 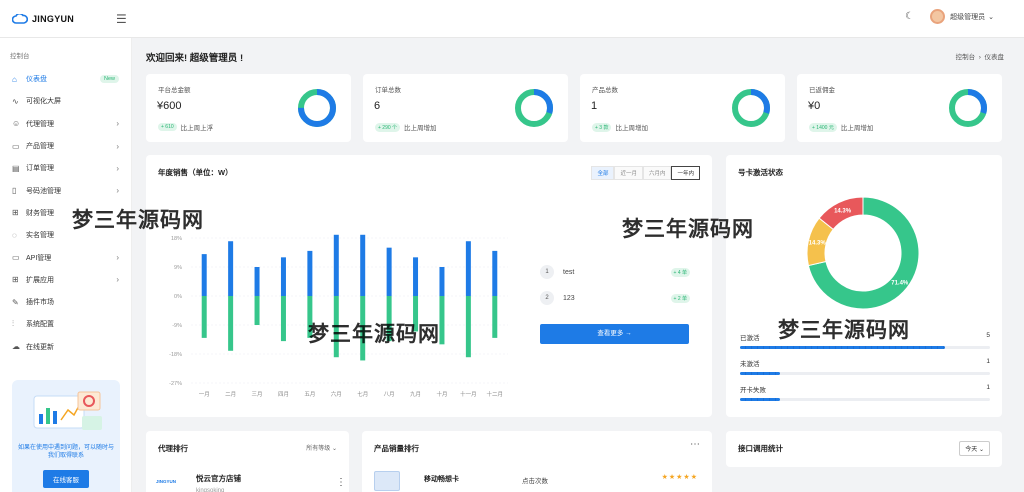 I want to click on sidebar-item-label: 仪表盘, so click(x=36, y=80).